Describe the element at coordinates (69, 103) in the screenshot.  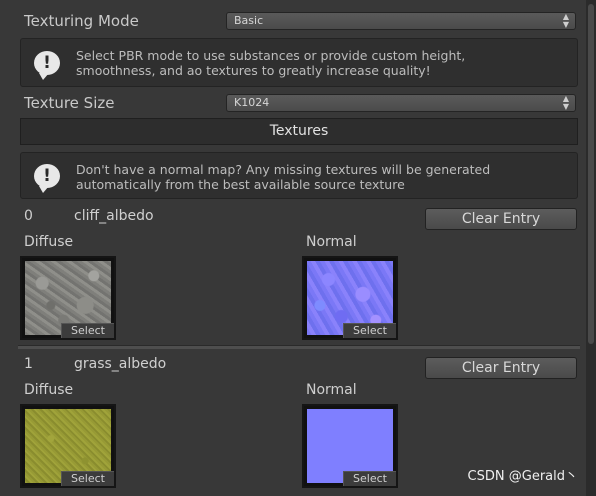
I see `texture-size-label: Texture Size` at that location.